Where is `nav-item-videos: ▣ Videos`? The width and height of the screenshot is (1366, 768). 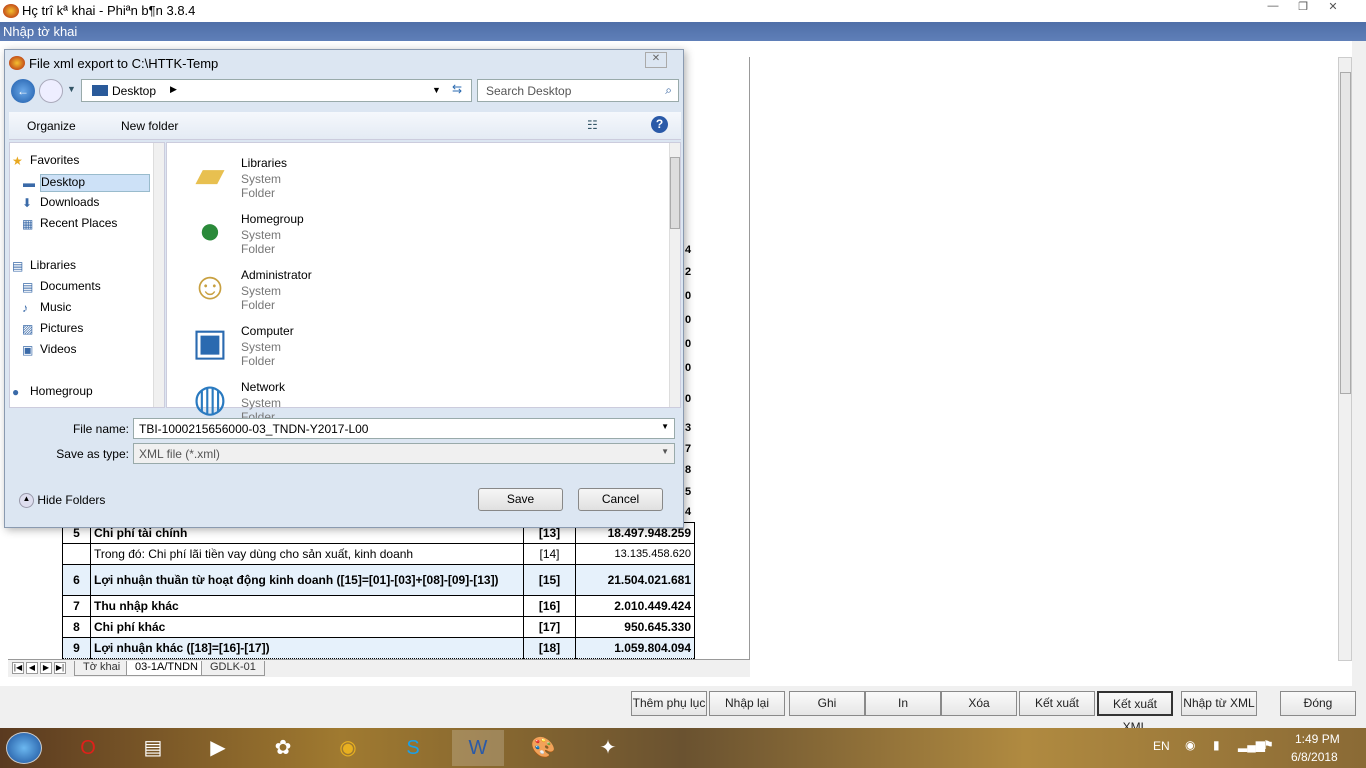
nav-item-videos: ▣ Videos is located at coordinates (49, 351).